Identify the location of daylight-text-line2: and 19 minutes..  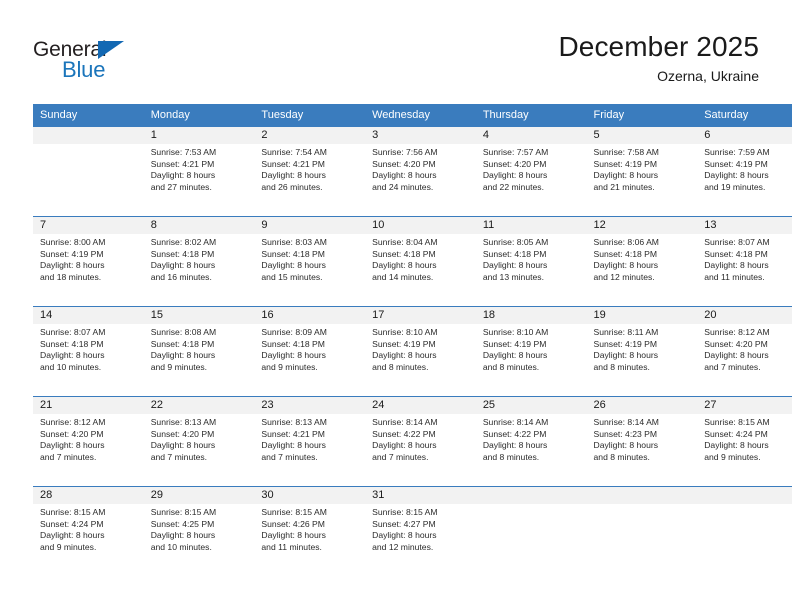
(735, 186).